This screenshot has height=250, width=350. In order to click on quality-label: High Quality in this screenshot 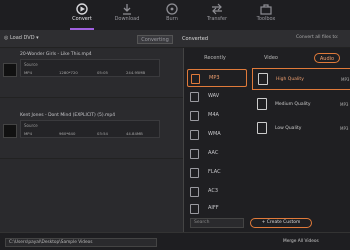, I will do `click(290, 79)`.